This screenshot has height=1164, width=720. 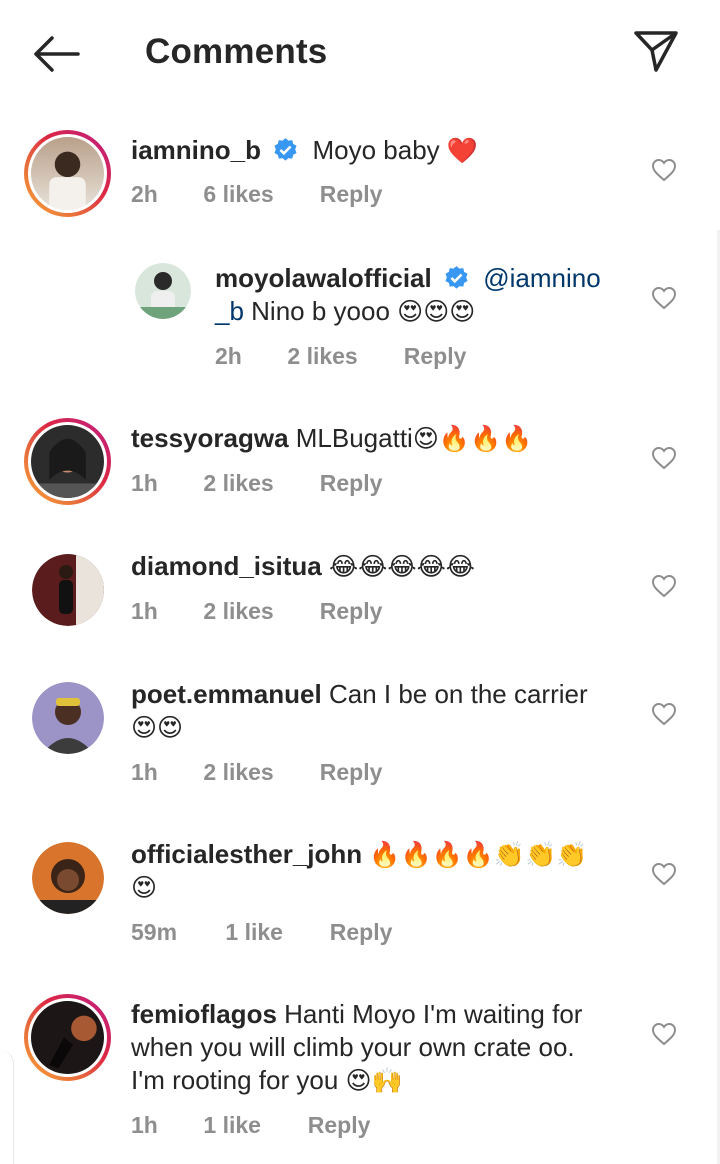 I want to click on comment-username: tessyoragwa, so click(x=210, y=438).